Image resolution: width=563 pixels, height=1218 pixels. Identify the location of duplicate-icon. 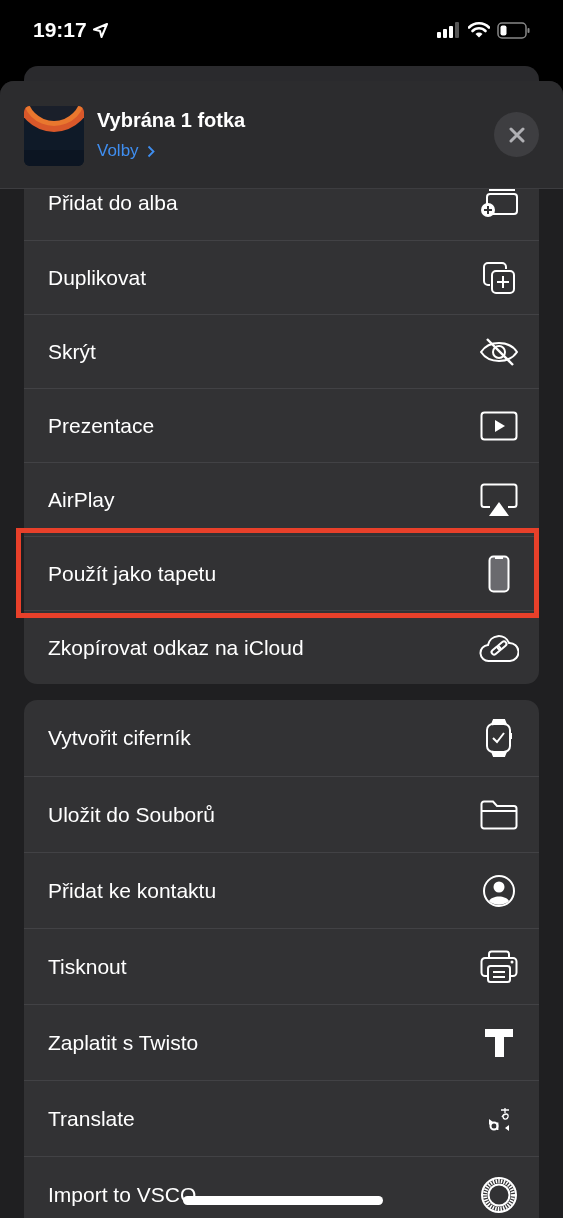
(499, 277).